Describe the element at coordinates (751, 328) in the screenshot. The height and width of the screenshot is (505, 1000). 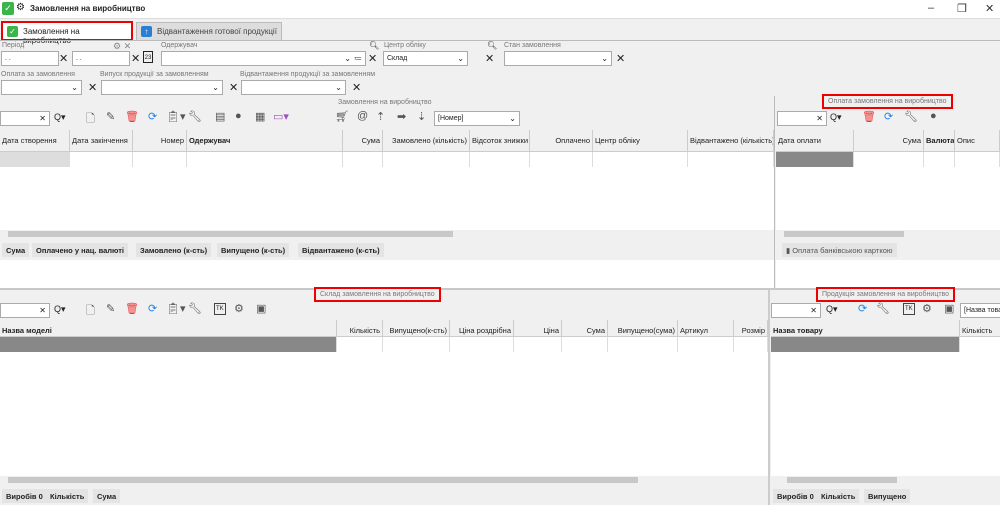
I see `column-header: Розмір` at that location.